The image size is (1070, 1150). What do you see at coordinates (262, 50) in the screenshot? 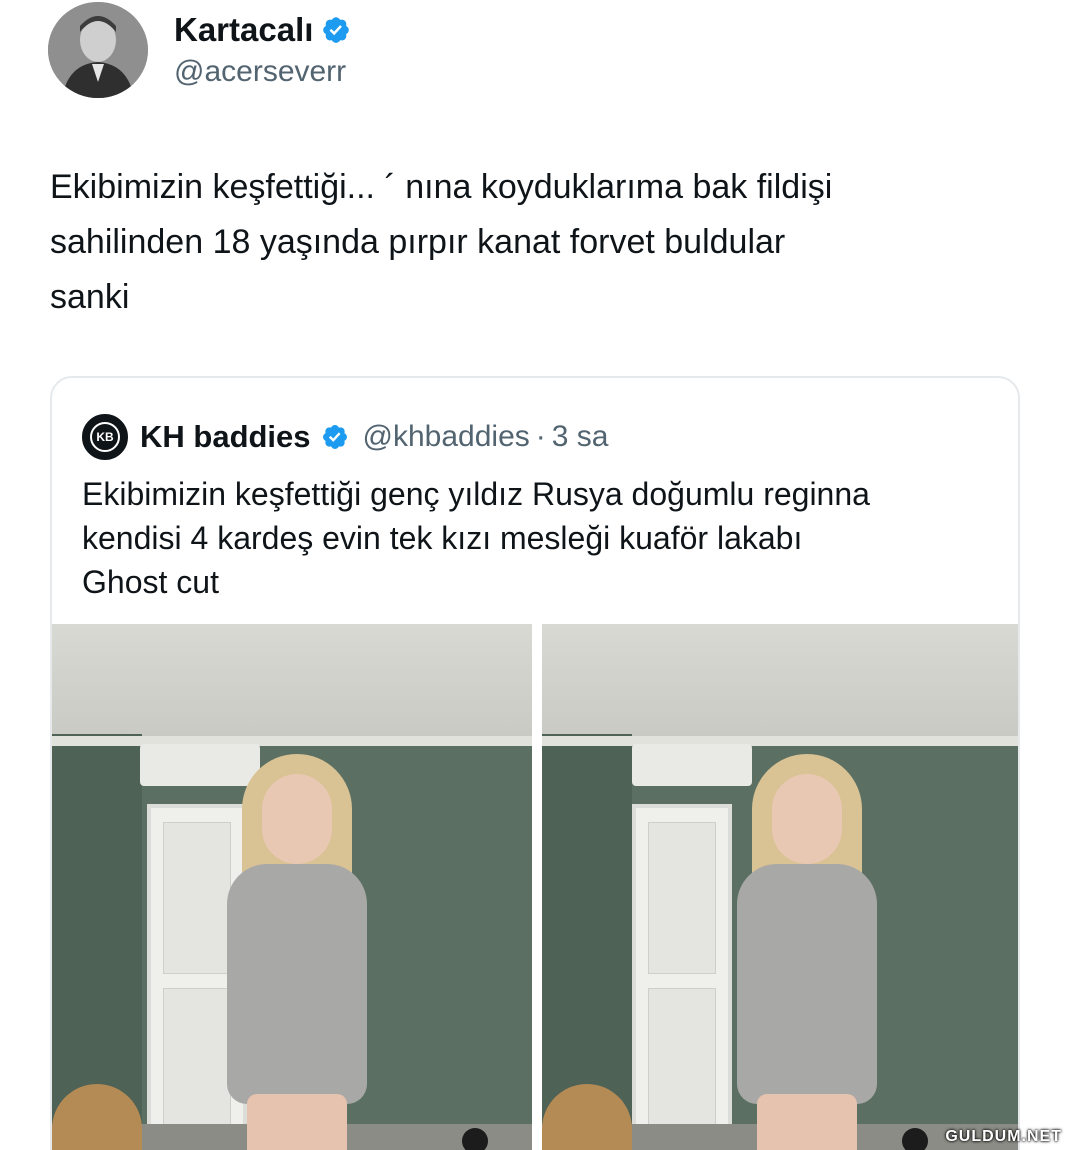
I see `author-names: Kartacalı @acerseverr` at bounding box center [262, 50].